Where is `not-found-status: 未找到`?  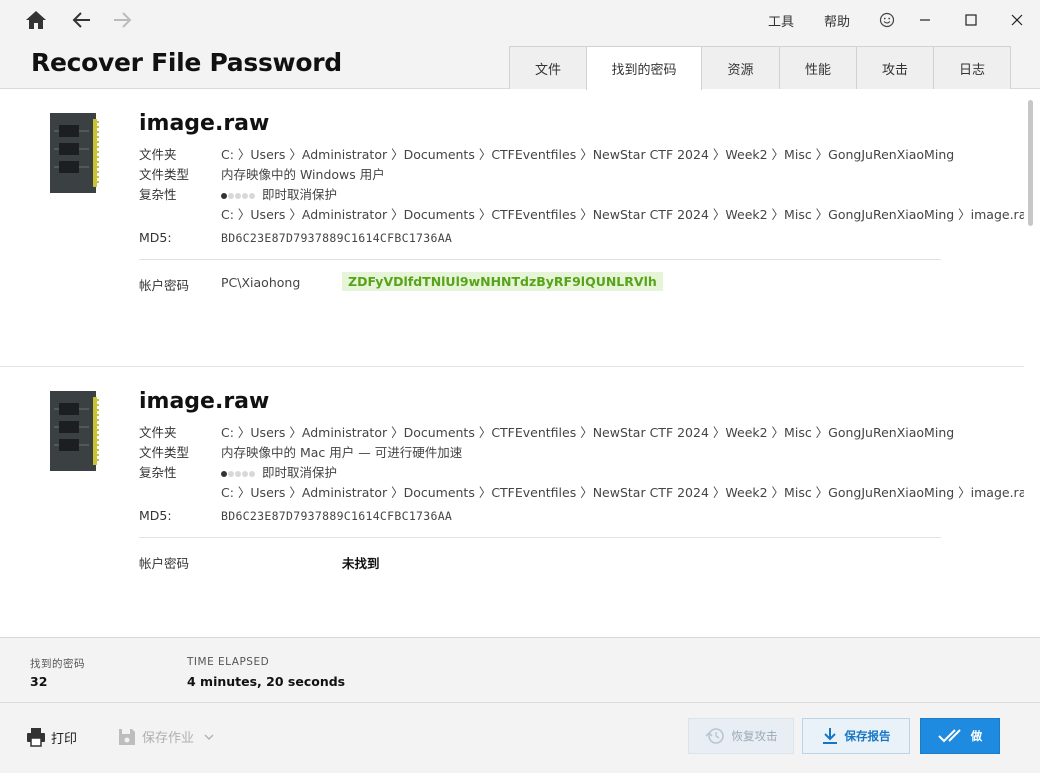
not-found-status: 未找到 is located at coordinates (361, 563).